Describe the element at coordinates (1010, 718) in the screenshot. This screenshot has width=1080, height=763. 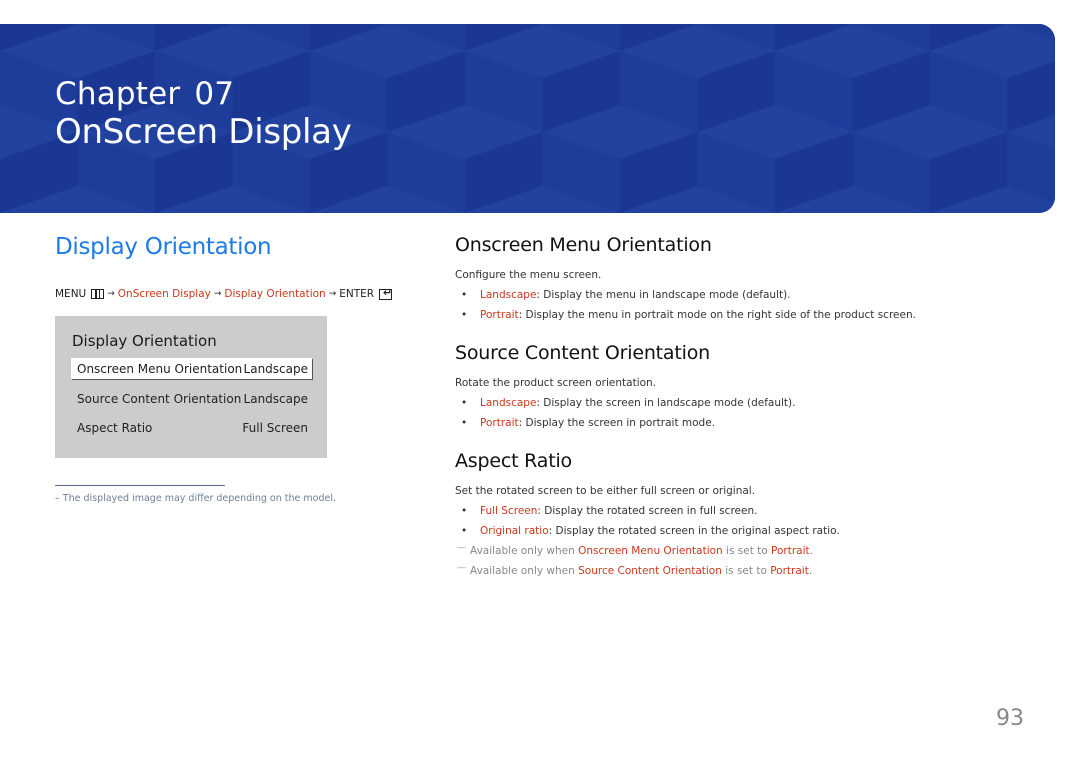
I see `page-number: 93` at that location.